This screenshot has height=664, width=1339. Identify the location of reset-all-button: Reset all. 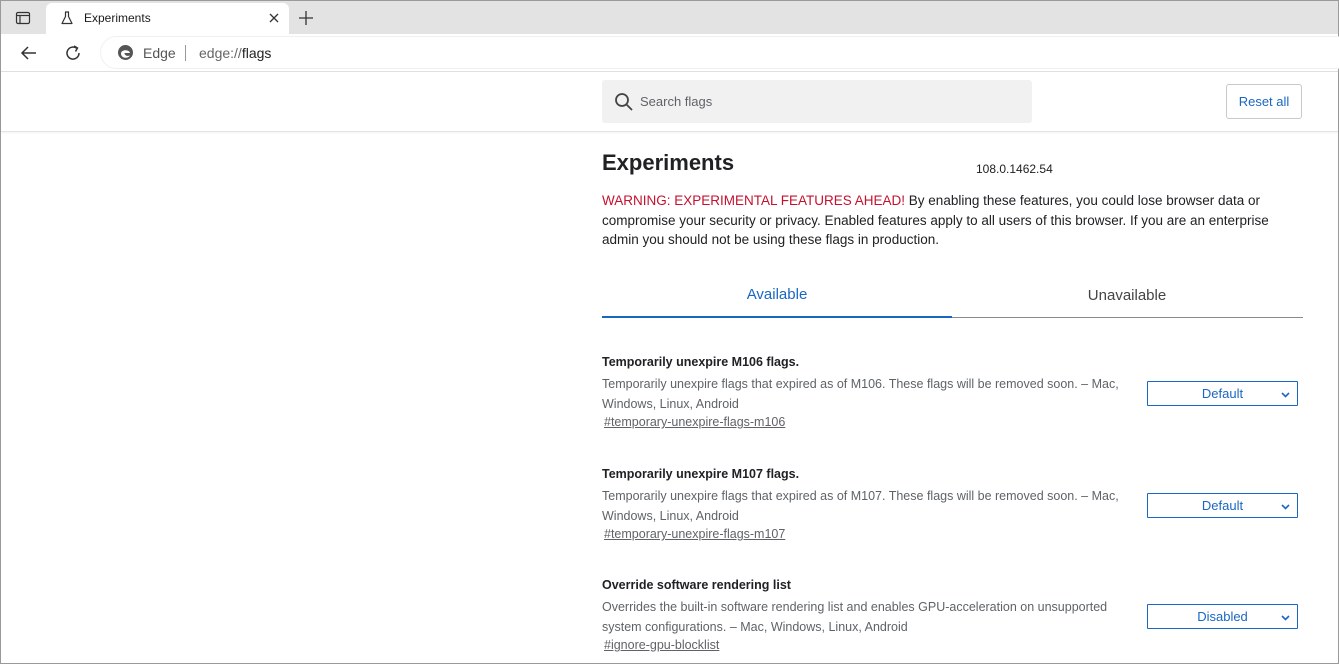
(1264, 101).